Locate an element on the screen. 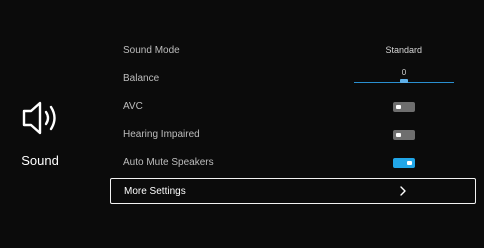 This screenshot has width=484, height=248. avc-row: AVC is located at coordinates (293, 107).